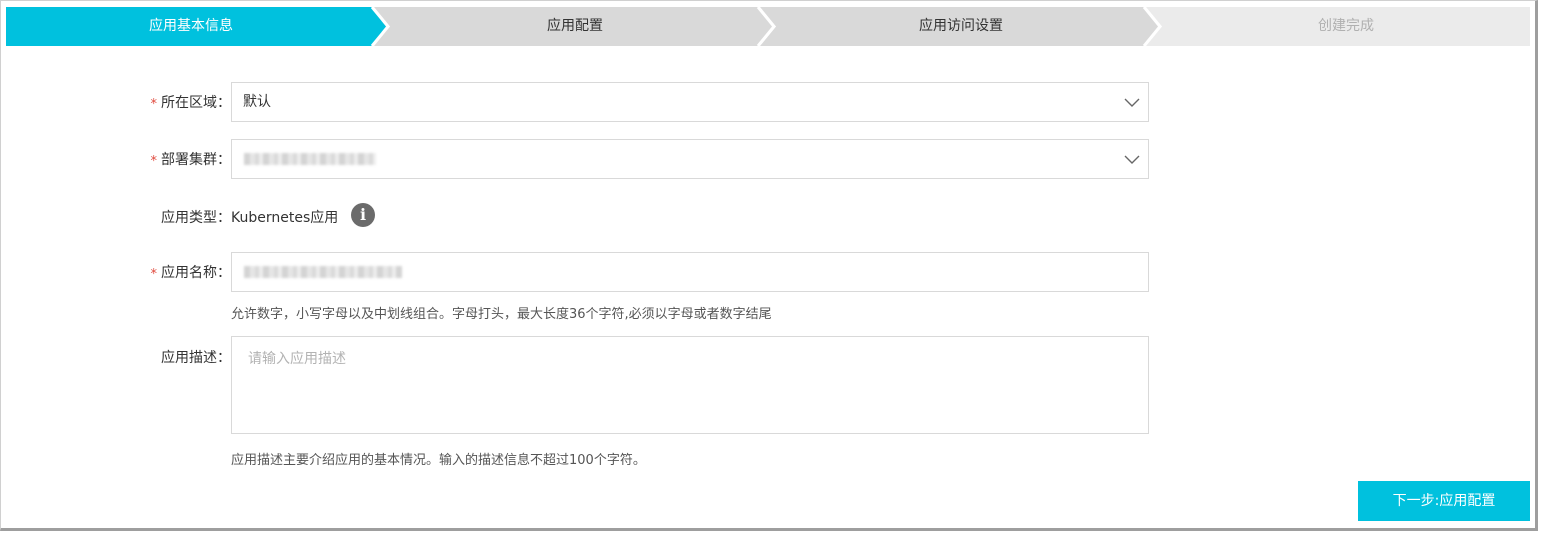 This screenshot has height=537, width=1546. What do you see at coordinates (310, 159) in the screenshot?
I see `cluster-value-redacted` at bounding box center [310, 159].